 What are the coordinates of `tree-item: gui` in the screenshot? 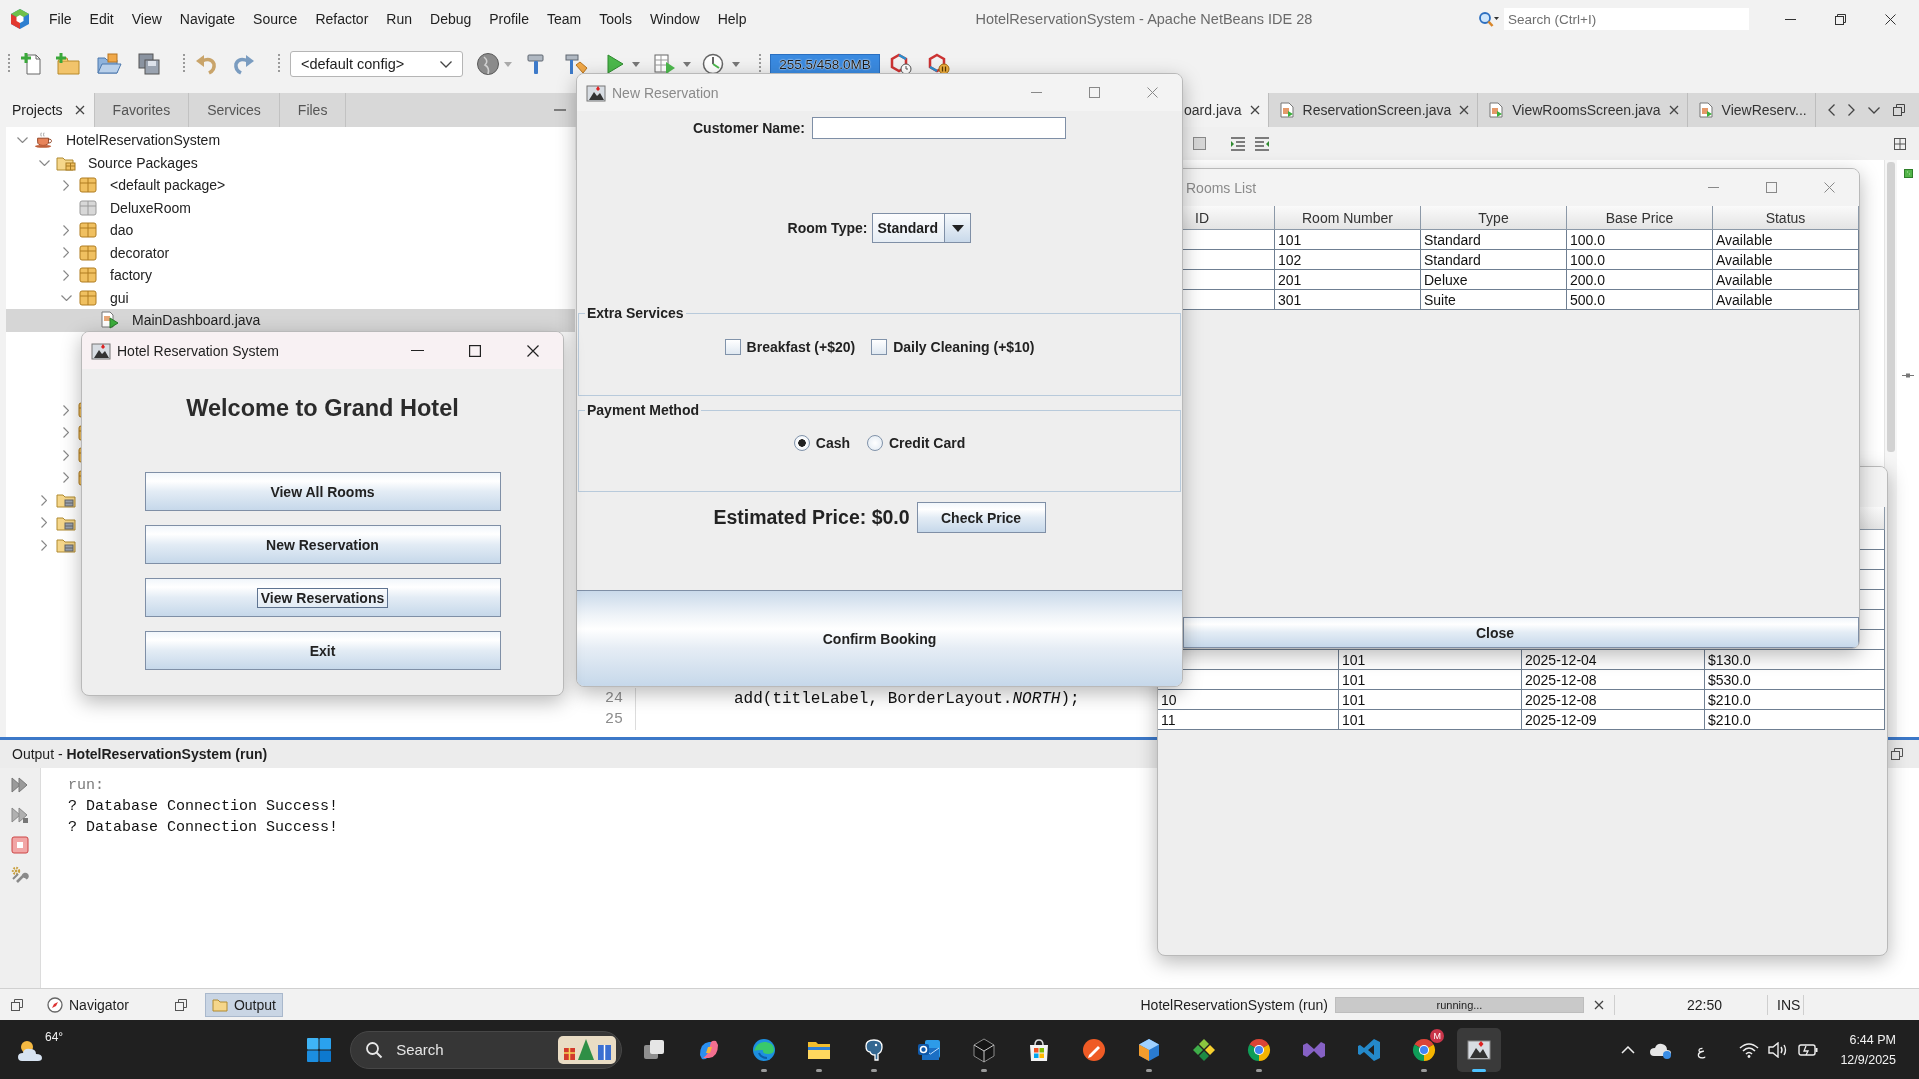 It's located at (290, 297).